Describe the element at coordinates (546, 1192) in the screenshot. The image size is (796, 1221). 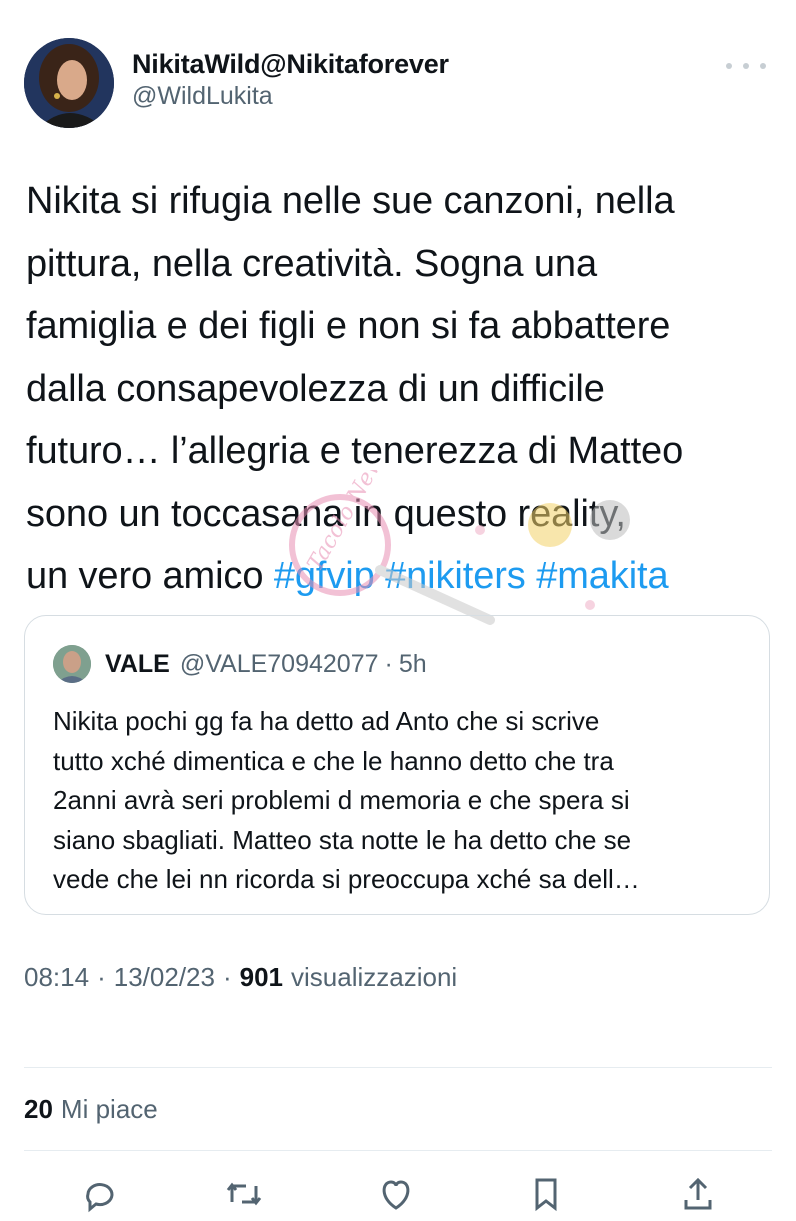
I see `bookmark-icon` at that location.